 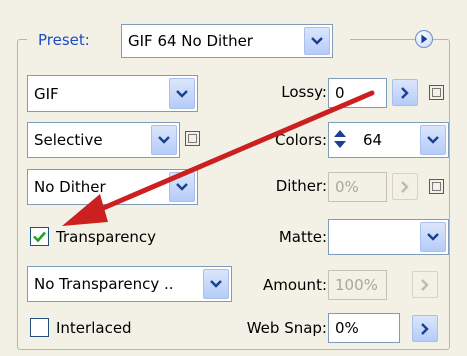 I want to click on amount-value: 100%, so click(x=356, y=285).